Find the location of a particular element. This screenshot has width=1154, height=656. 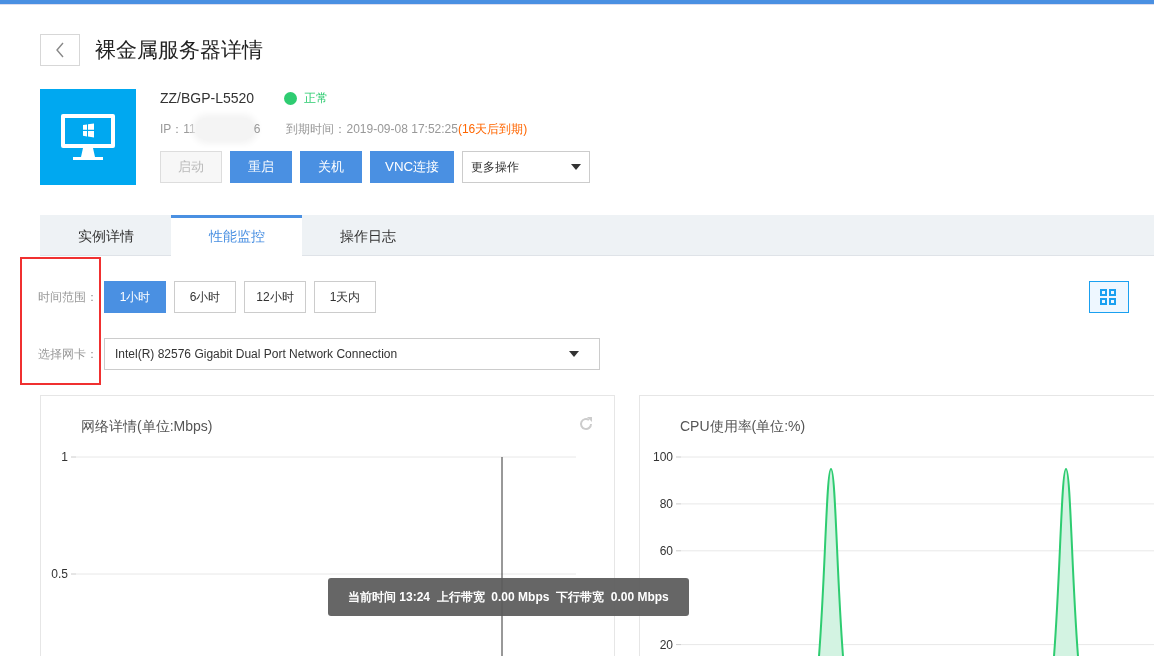

y-axis-label: 100 is located at coordinates (662, 457).